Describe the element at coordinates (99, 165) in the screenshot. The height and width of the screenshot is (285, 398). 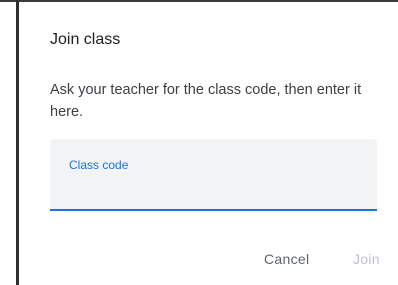
I see `class-code-label: Class code` at that location.